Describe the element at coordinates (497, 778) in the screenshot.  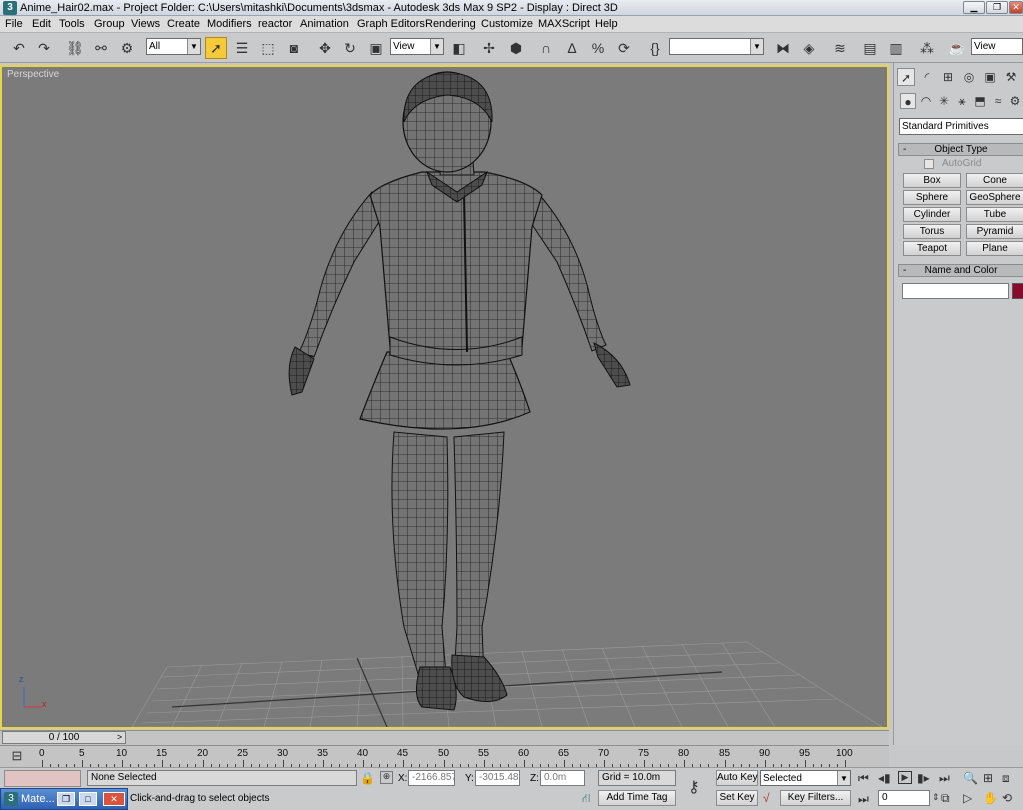
I see `y-coord-field: -3015.486r` at that location.